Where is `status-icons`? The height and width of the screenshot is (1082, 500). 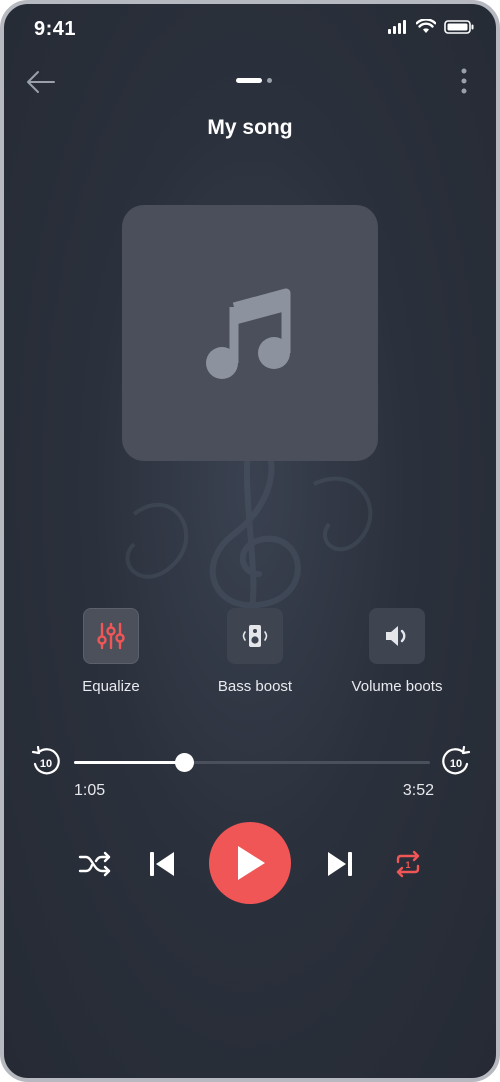 status-icons is located at coordinates (431, 28).